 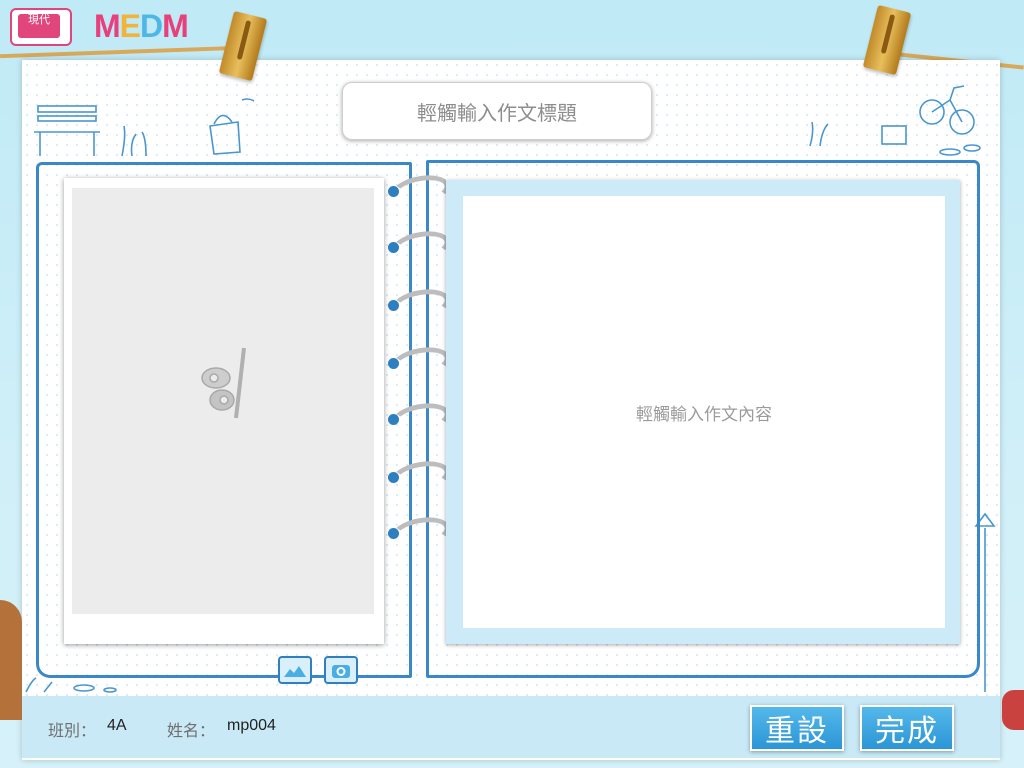 I want to click on name-value: mp004, so click(x=251, y=725).